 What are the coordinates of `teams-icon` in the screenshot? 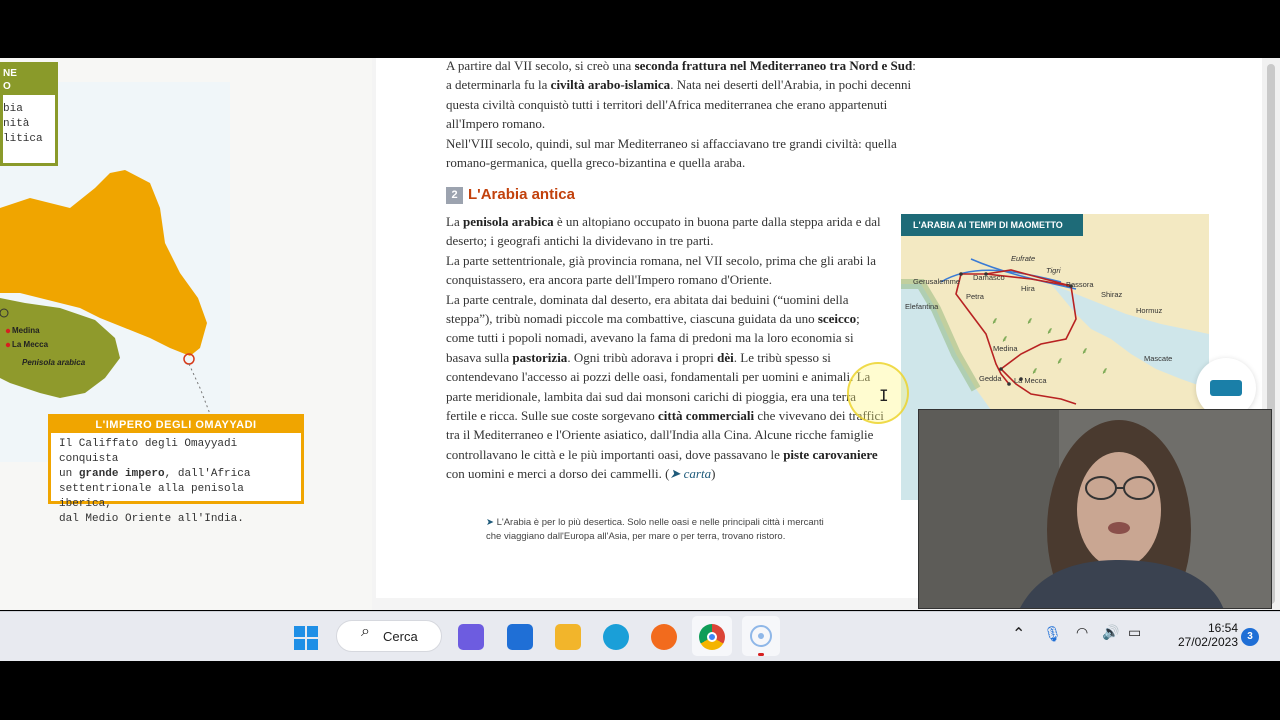 It's located at (471, 637).